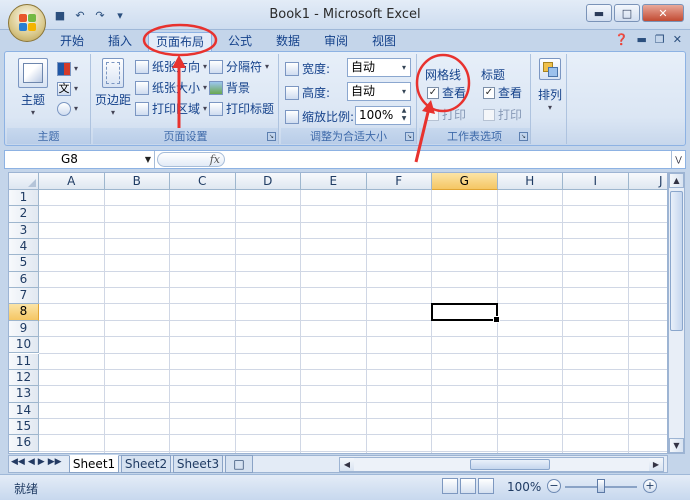 The width and height of the screenshot is (690, 500). I want to click on headings-print-checkbox: 打印, so click(502, 114).